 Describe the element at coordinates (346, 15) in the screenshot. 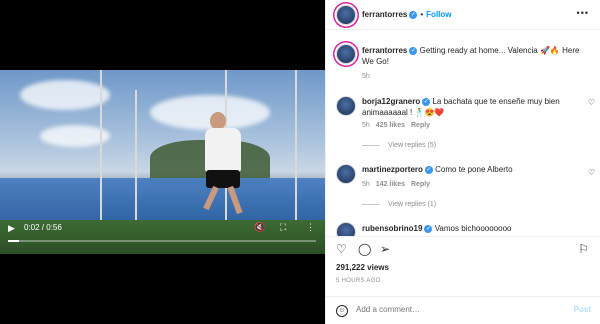

I see `avatar` at that location.